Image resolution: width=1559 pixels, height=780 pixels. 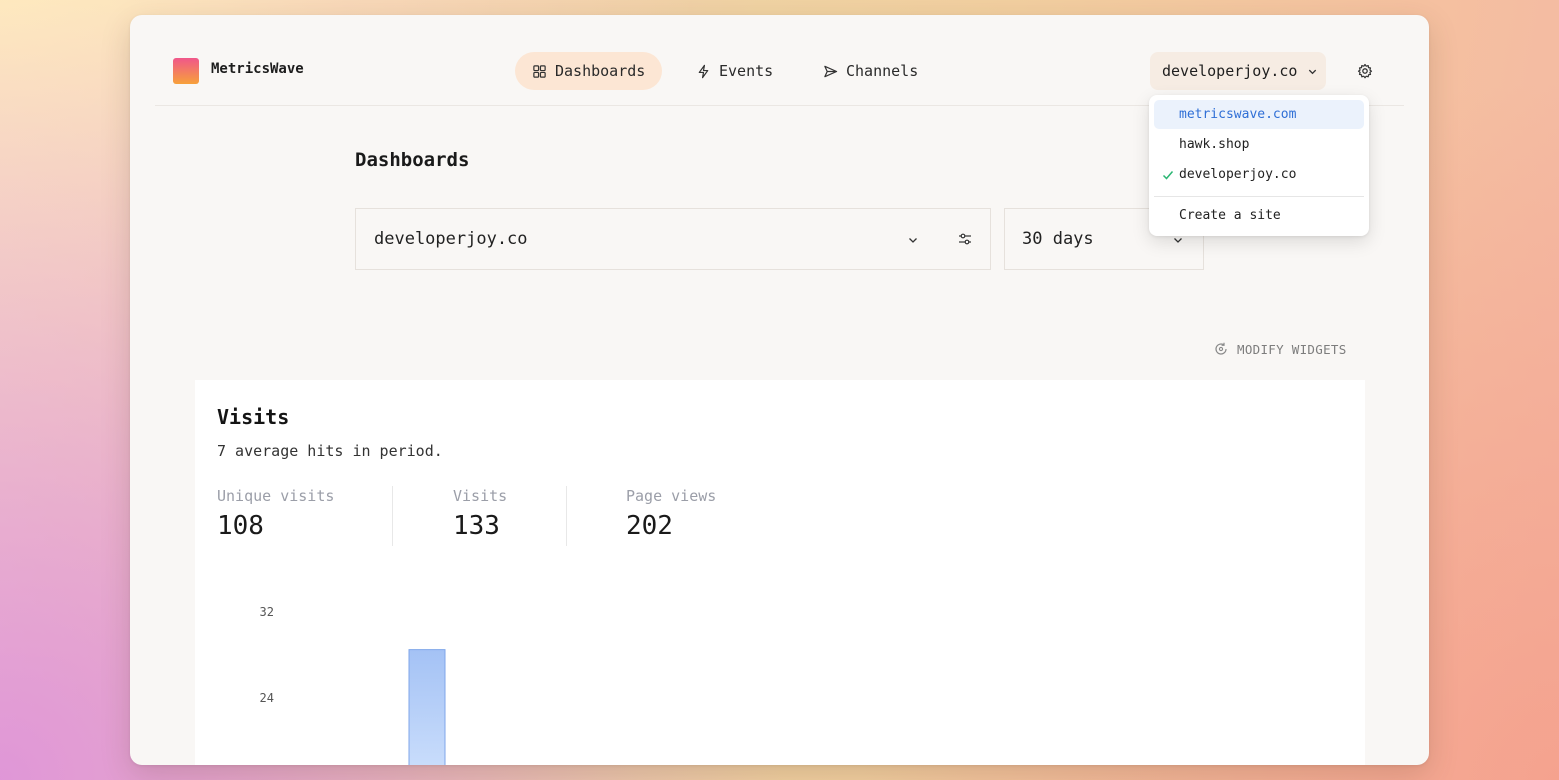 I want to click on site-option-hawk-shop: hawk.shop, so click(x=1259, y=144).